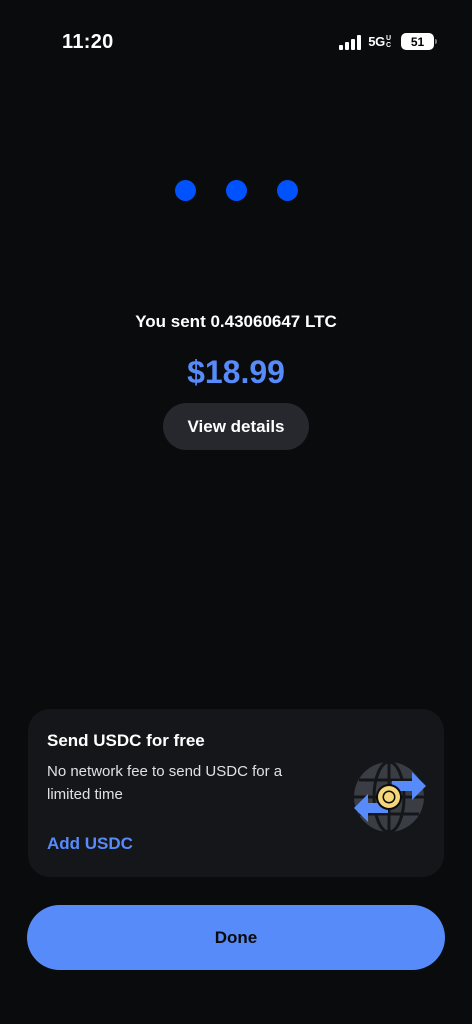 The height and width of the screenshot is (1024, 472). I want to click on sent-amount-usd: $18.99, so click(236, 372).